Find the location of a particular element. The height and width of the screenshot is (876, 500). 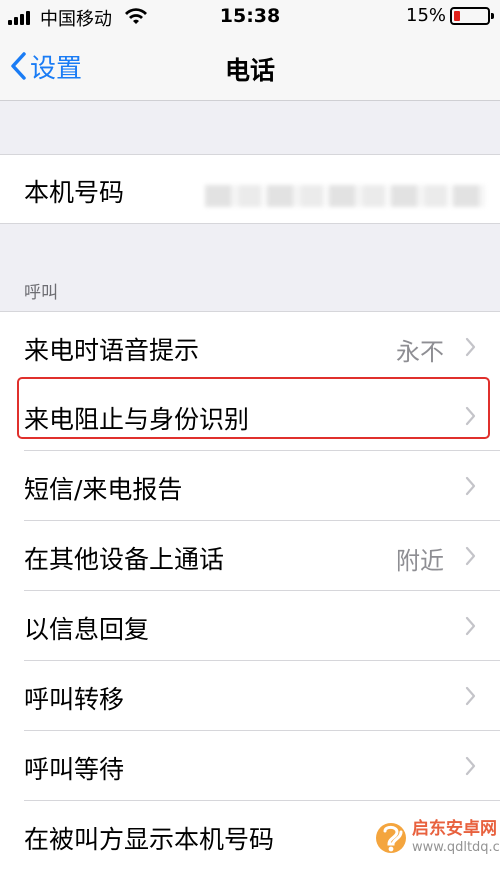

row-label: 短信/来电报告 is located at coordinates (103, 489).